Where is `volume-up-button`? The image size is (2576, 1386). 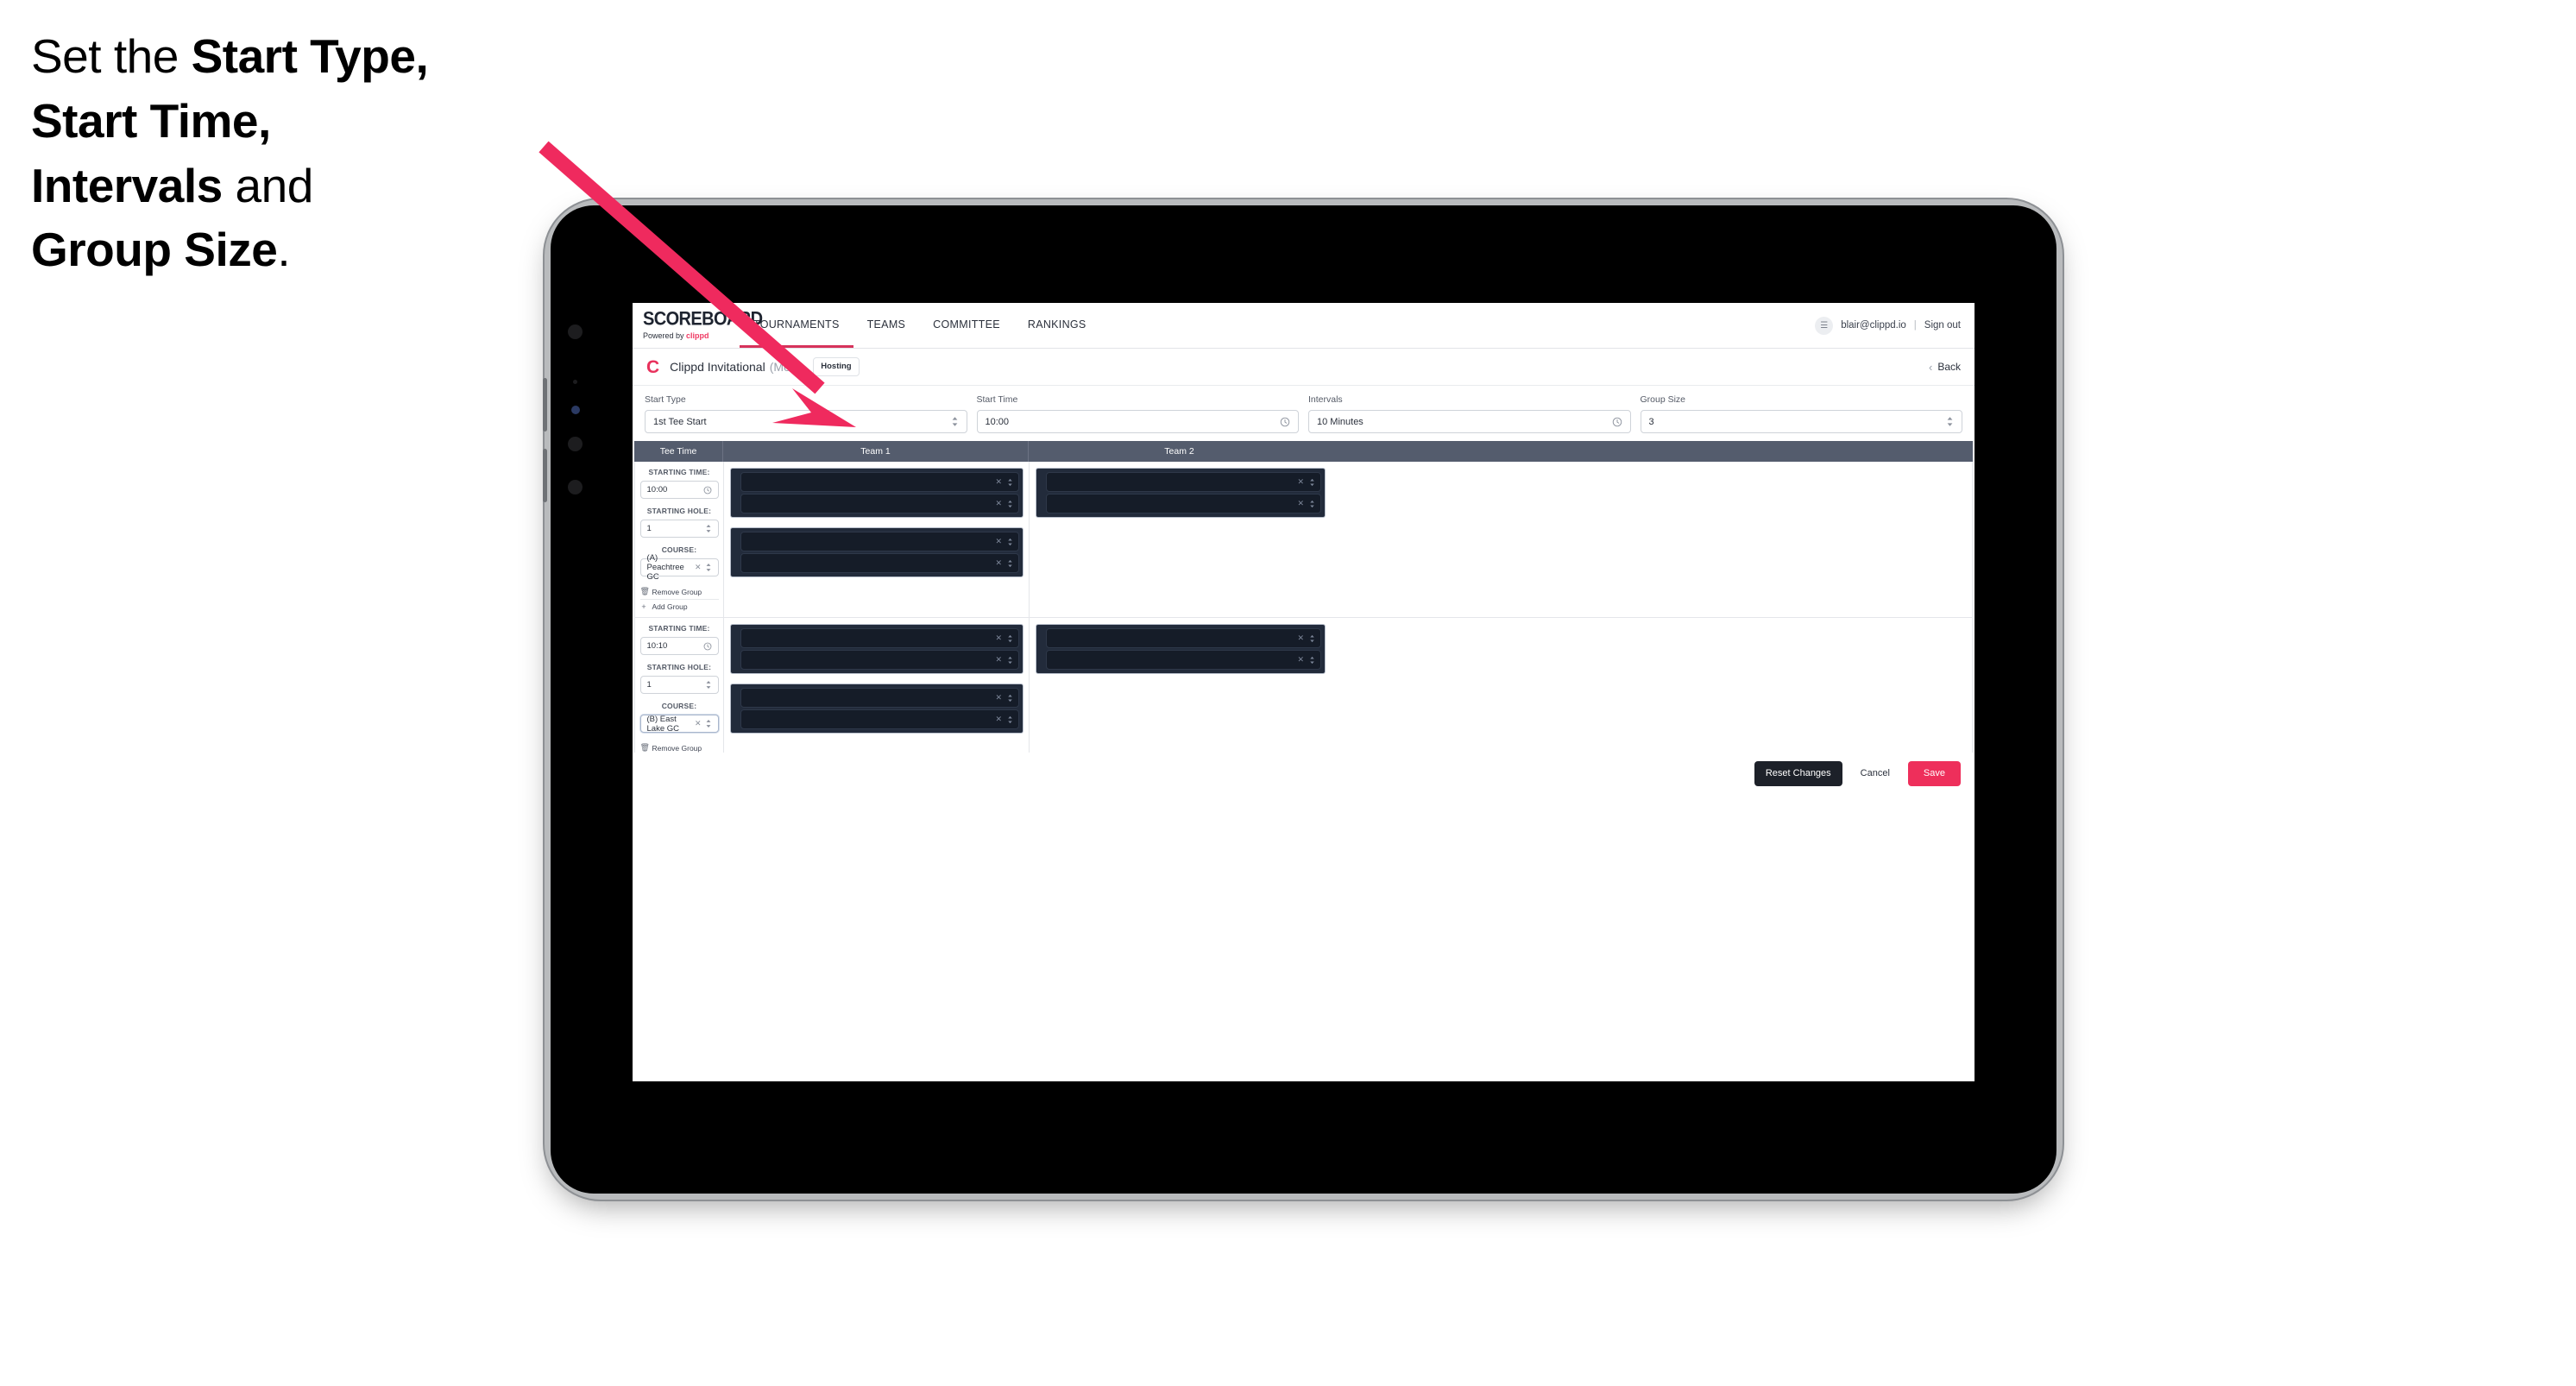 volume-up-button is located at coordinates (545, 405).